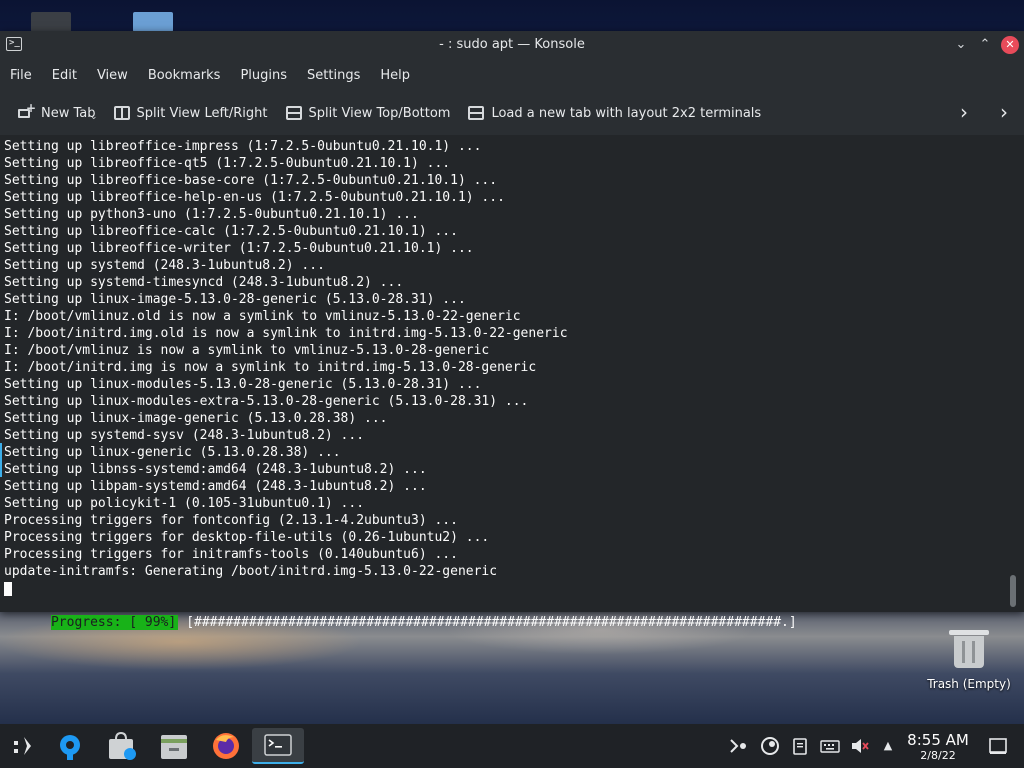  I want to click on new-tab-label: New Tab, so click(68, 113).